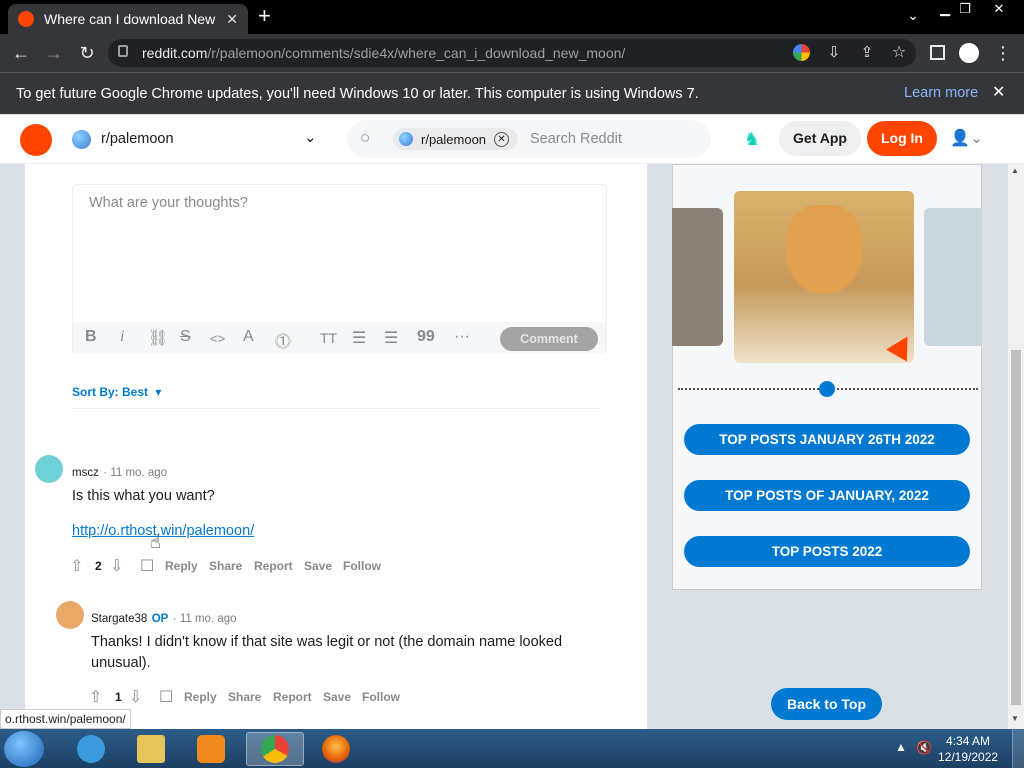 The height and width of the screenshot is (768, 1024). What do you see at coordinates (211, 749) in the screenshot?
I see `media-player-icon` at bounding box center [211, 749].